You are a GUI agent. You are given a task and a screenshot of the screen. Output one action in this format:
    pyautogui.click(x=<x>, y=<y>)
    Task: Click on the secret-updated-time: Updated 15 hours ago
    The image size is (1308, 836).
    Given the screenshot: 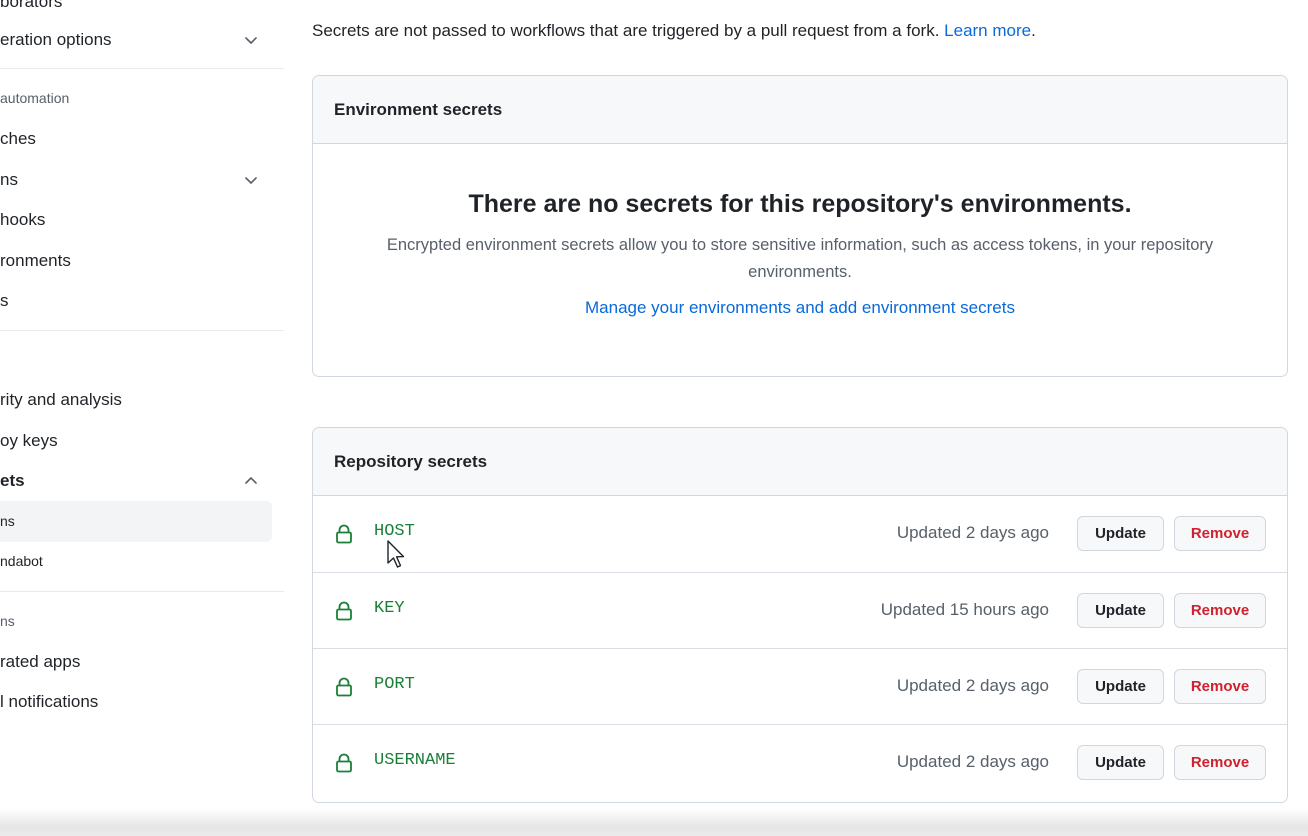 What is the action you would take?
    pyautogui.click(x=964, y=609)
    